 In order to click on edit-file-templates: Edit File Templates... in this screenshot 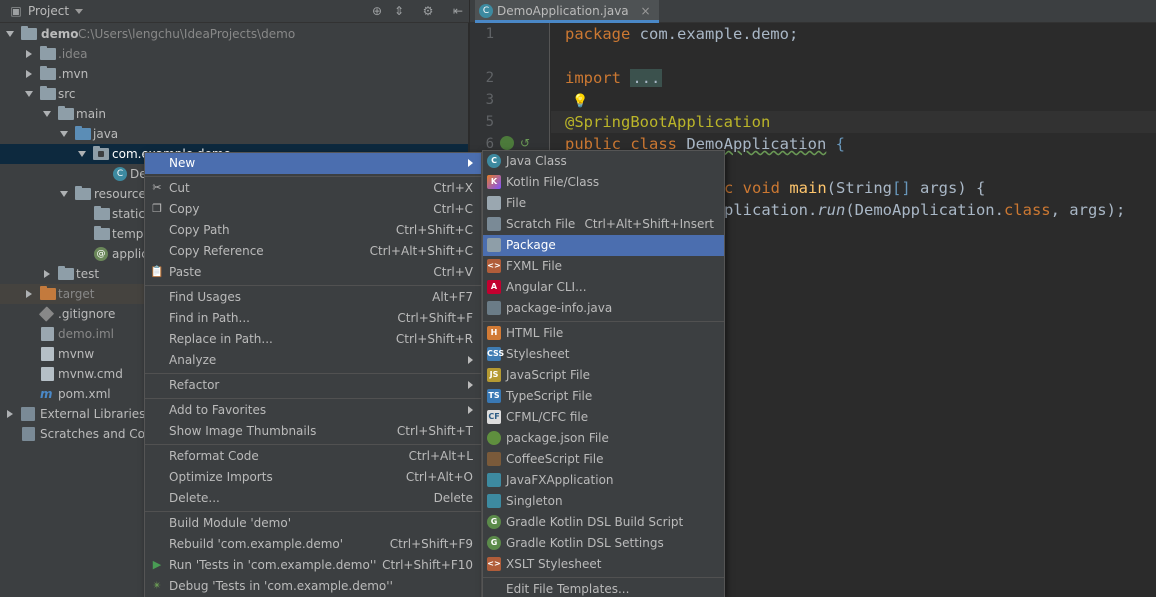, I will do `click(603, 588)`.